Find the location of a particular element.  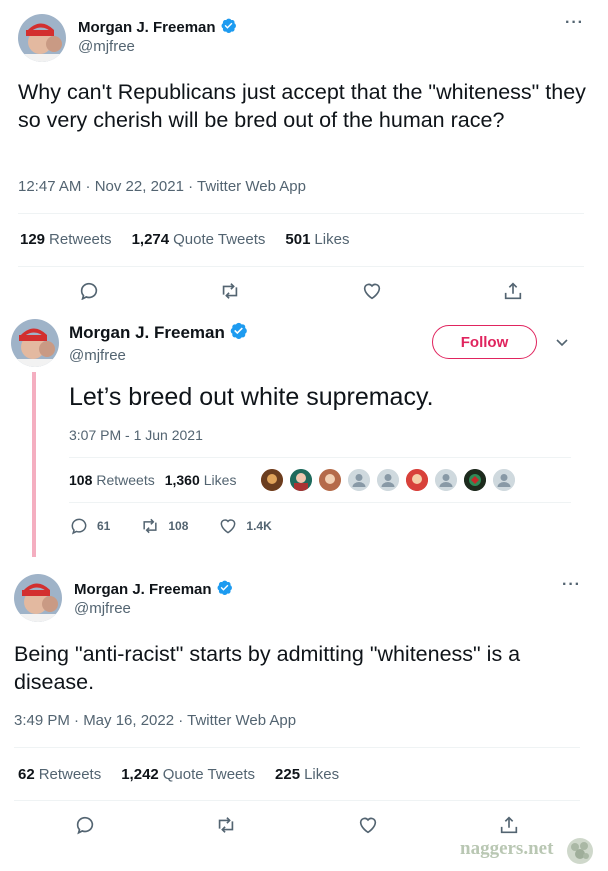

reply-action: 61 is located at coordinates (89, 526).